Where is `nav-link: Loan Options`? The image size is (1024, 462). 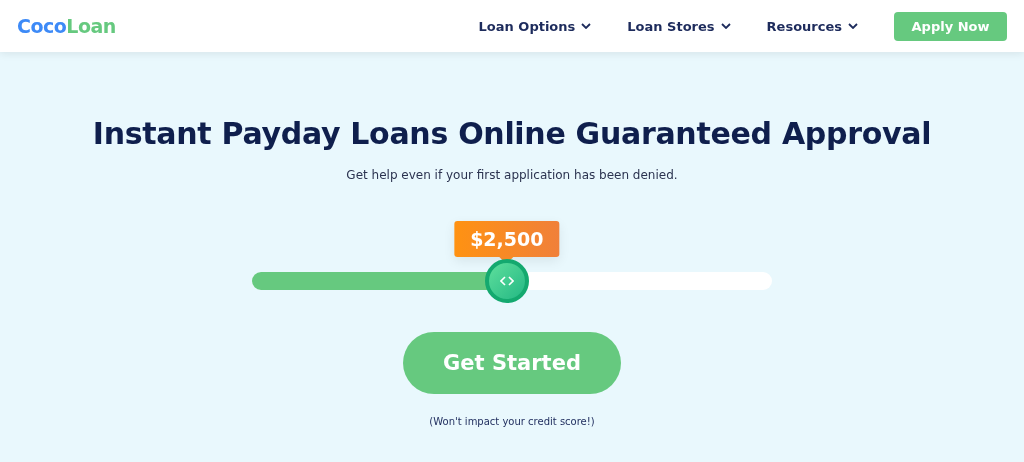
nav-link: Loan Options is located at coordinates (535, 26).